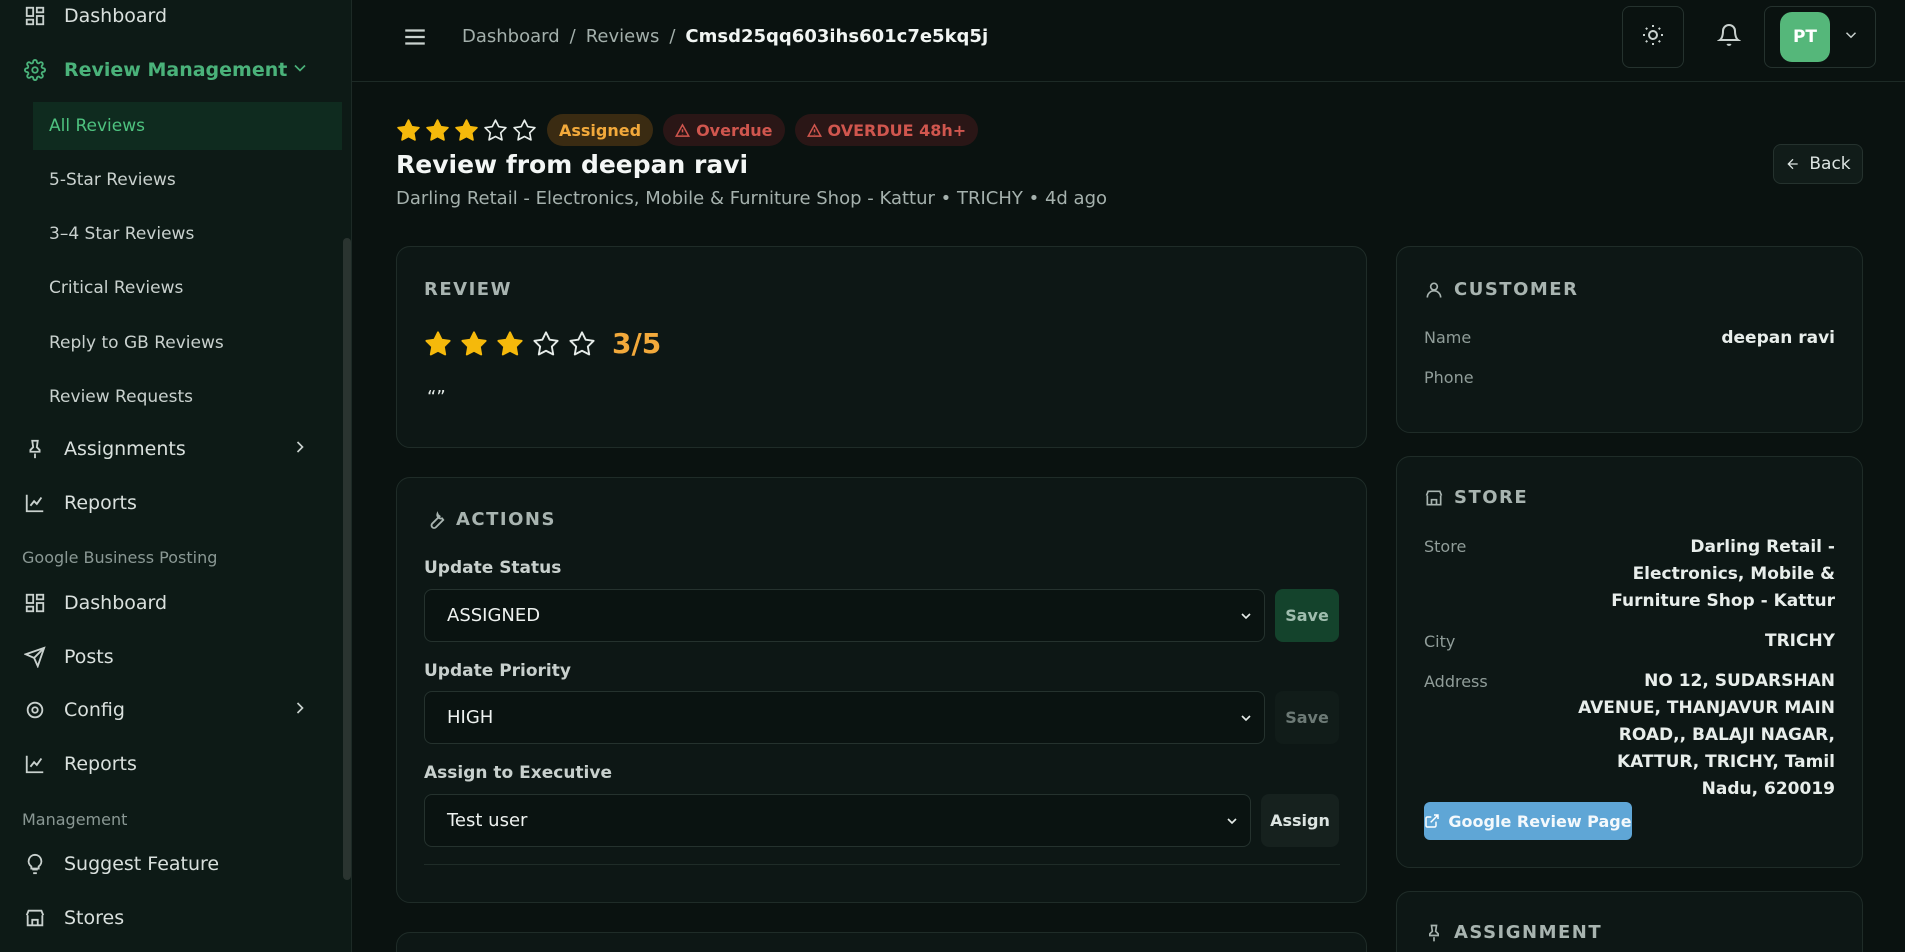  I want to click on assignment-card-header: ASSIGNMENT, so click(1513, 932).